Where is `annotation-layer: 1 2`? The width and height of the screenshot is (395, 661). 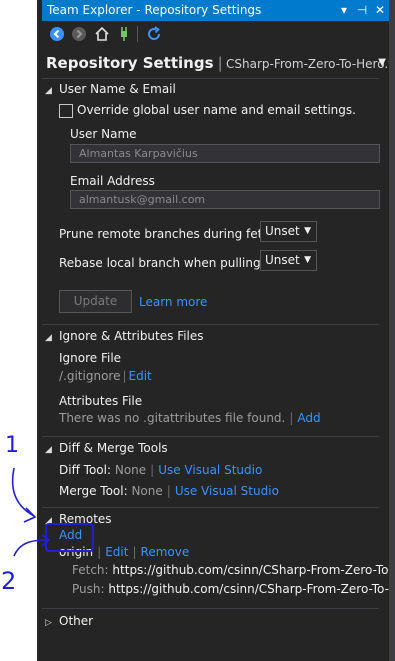 annotation-layer: 1 2 is located at coordinates (47, 514).